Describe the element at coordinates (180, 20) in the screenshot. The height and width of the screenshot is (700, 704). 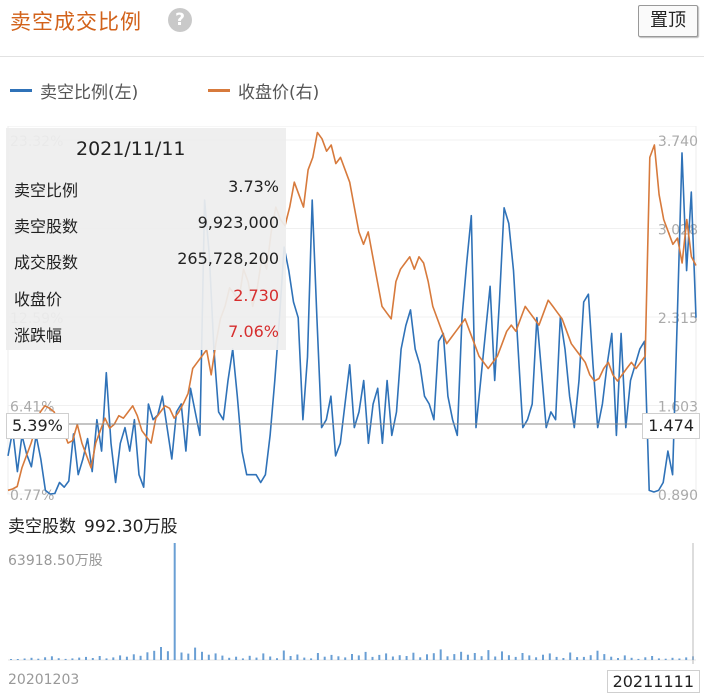
I see `question-icon: ?` at that location.